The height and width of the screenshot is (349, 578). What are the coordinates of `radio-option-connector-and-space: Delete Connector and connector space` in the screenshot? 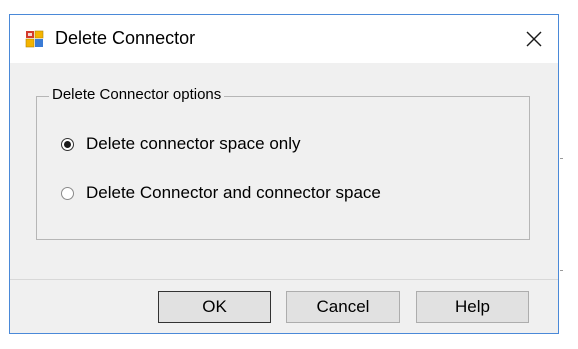 It's located at (221, 193).